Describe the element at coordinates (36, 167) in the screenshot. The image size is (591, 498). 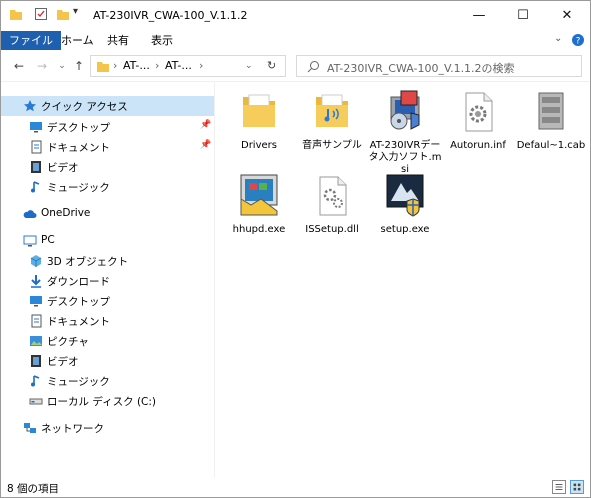
I see `video-icon` at that location.